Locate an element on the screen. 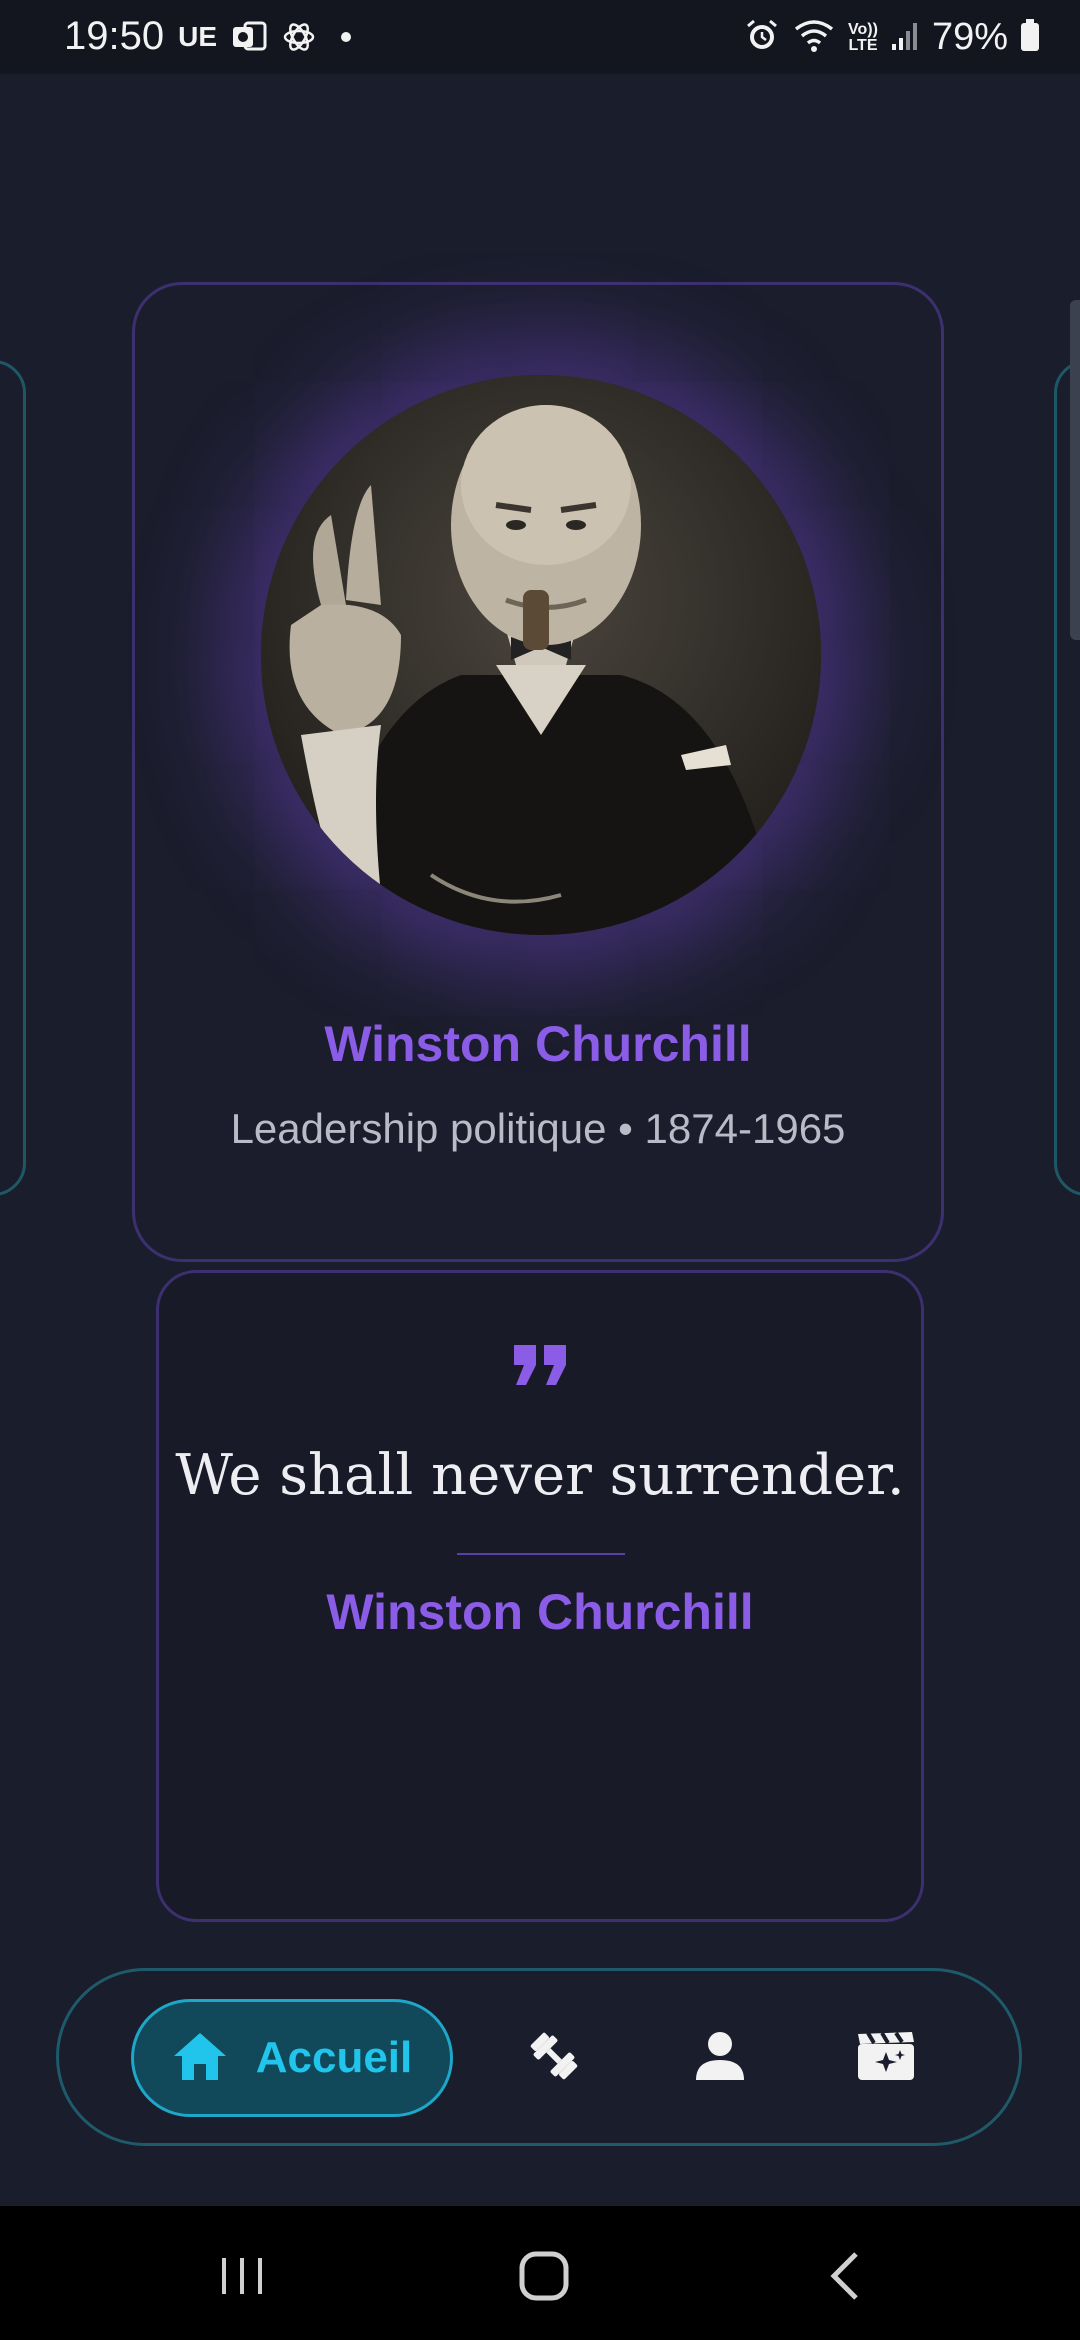 The height and width of the screenshot is (2340, 1080). quote-divider is located at coordinates (541, 1554).